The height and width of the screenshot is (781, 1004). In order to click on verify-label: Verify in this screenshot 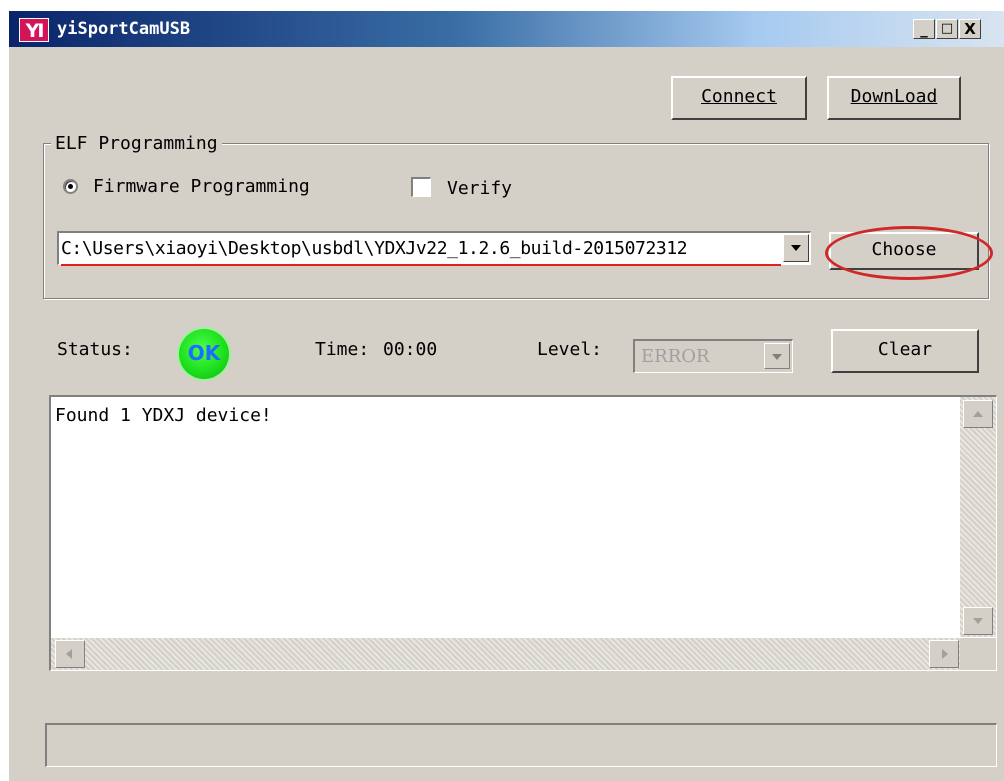, I will do `click(479, 189)`.